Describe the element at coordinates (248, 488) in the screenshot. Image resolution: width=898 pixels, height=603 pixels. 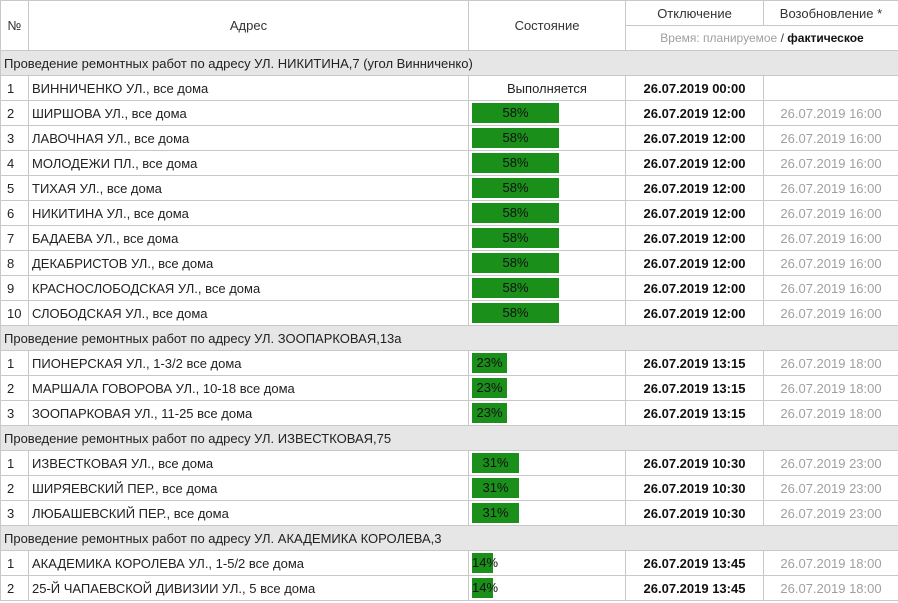
I see `row-address: ШИРЯЕВСКИЙ ПЕР., все дома` at that location.